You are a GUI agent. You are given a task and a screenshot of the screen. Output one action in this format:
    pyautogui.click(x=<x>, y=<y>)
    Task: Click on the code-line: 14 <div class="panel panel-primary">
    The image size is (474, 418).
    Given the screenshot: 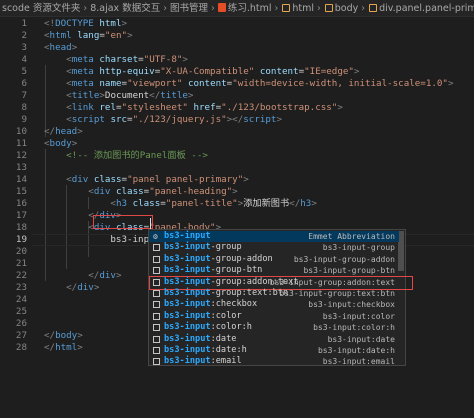 What is the action you would take?
    pyautogui.click(x=237, y=180)
    